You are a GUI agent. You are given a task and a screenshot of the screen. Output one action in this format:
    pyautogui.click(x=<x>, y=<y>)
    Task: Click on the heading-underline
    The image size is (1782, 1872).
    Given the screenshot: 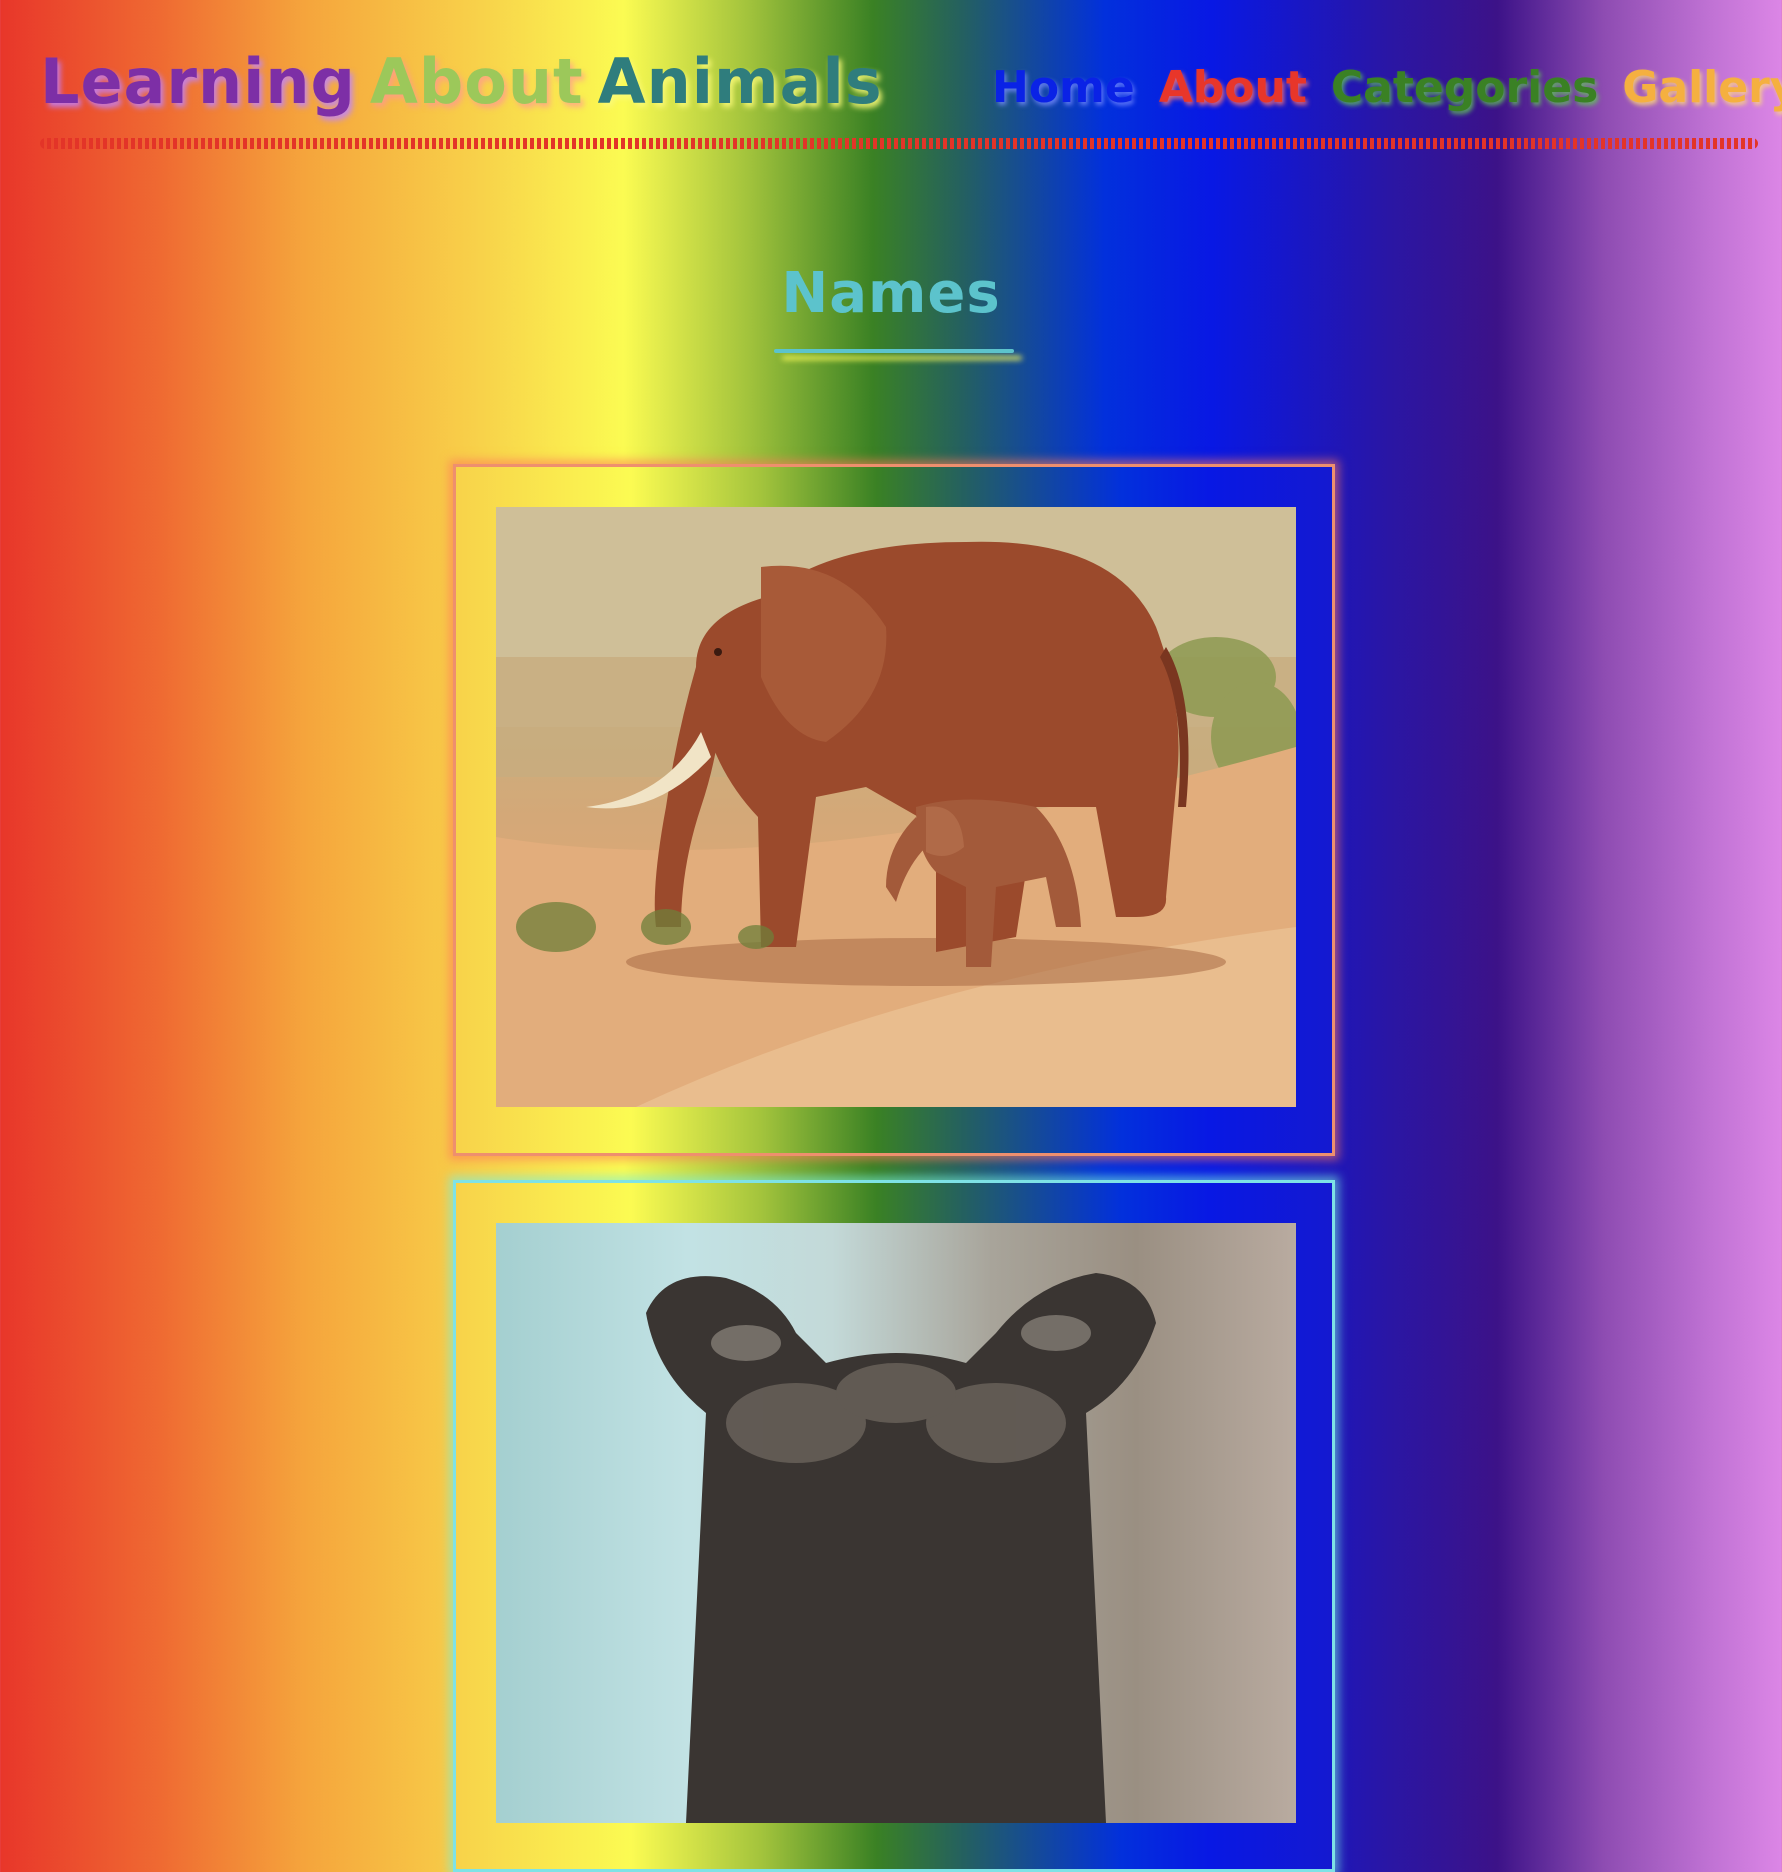 What is the action you would take?
    pyautogui.click(x=894, y=351)
    